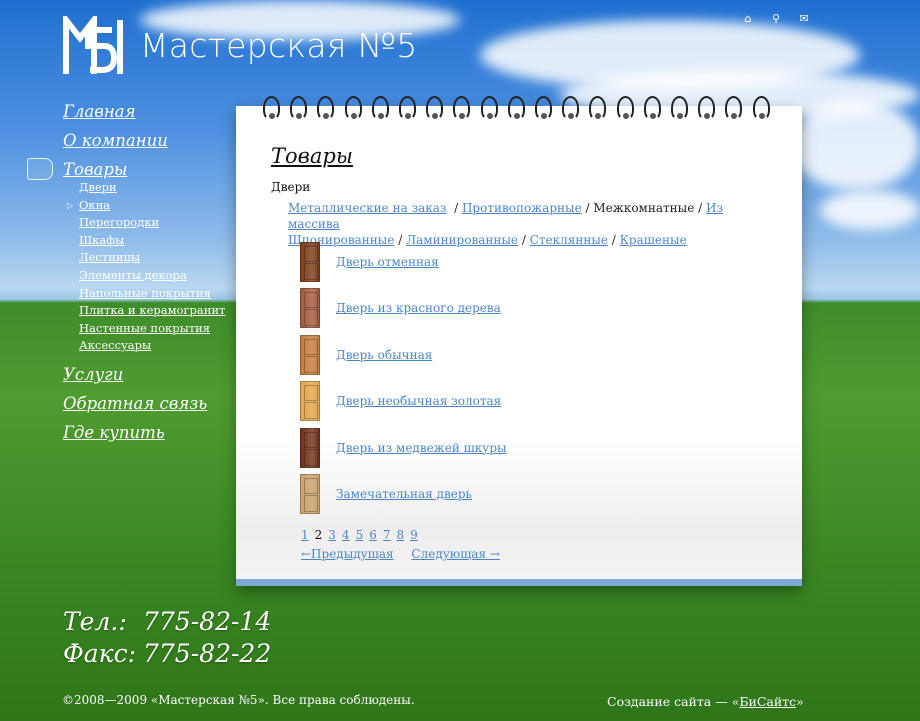 Image resolution: width=920 pixels, height=721 pixels. I want to click on nav-item-where-to-buy: Где купить, so click(114, 432).